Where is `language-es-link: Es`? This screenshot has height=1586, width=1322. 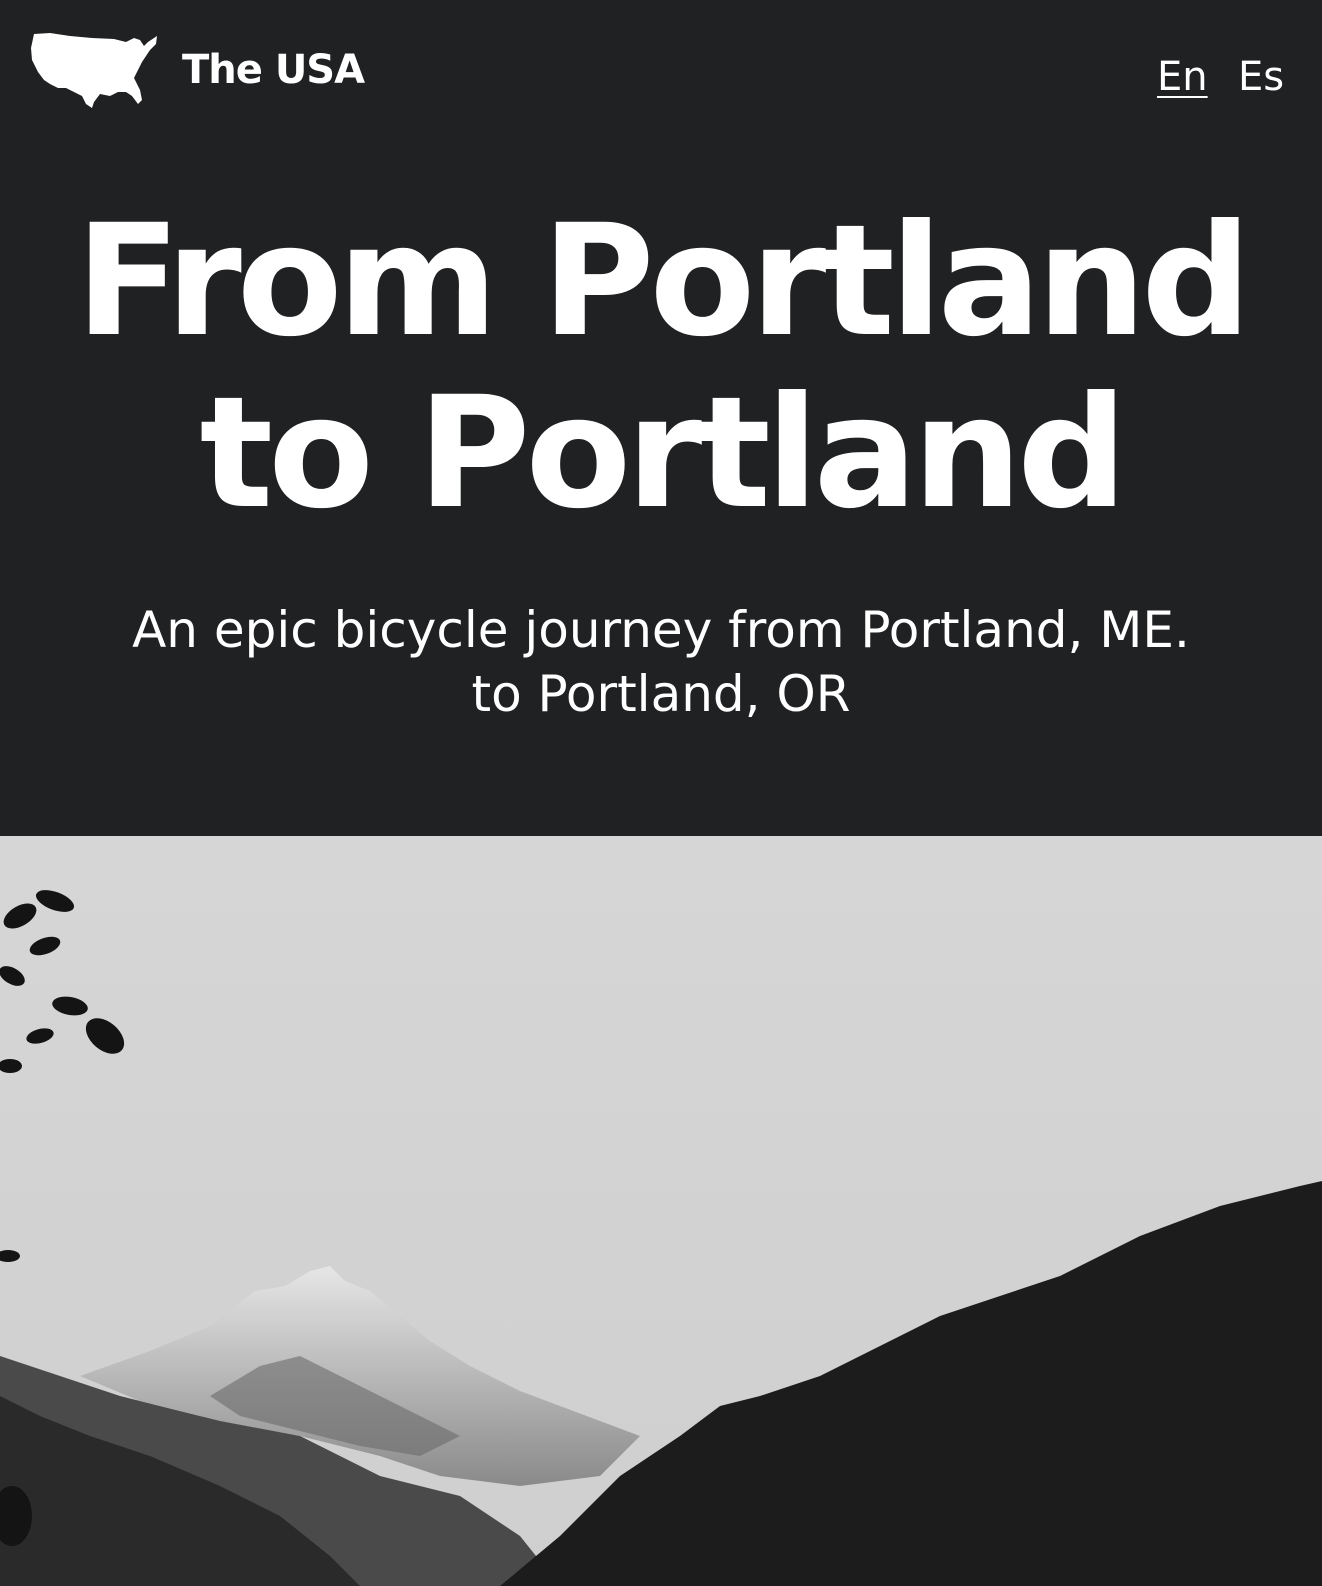
language-es-link: Es is located at coordinates (1261, 77).